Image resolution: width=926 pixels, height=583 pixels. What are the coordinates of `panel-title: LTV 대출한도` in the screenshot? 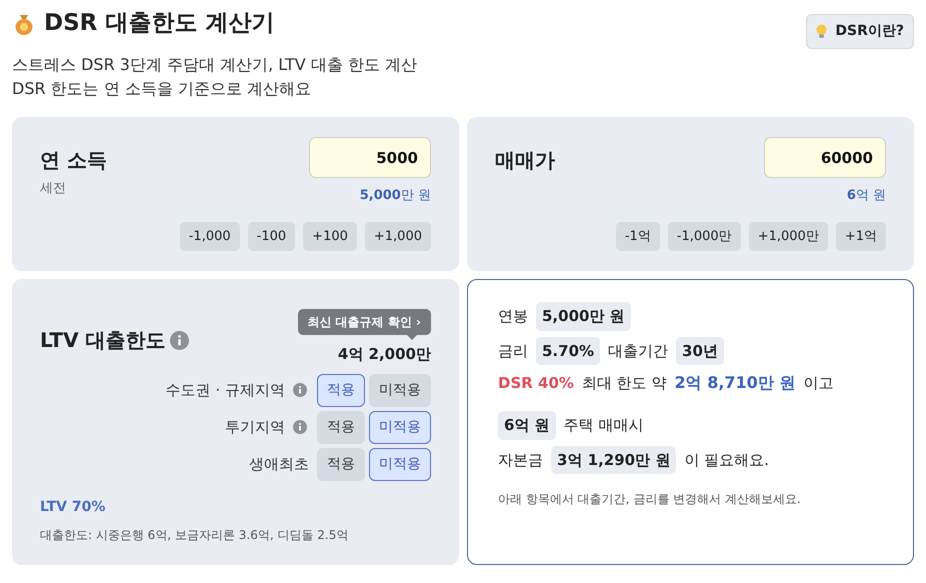 It's located at (103, 340).